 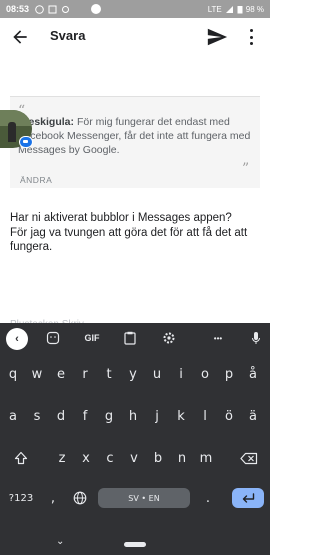 What do you see at coordinates (246, 169) in the screenshot?
I see `close-quote-icon: ”` at bounding box center [246, 169].